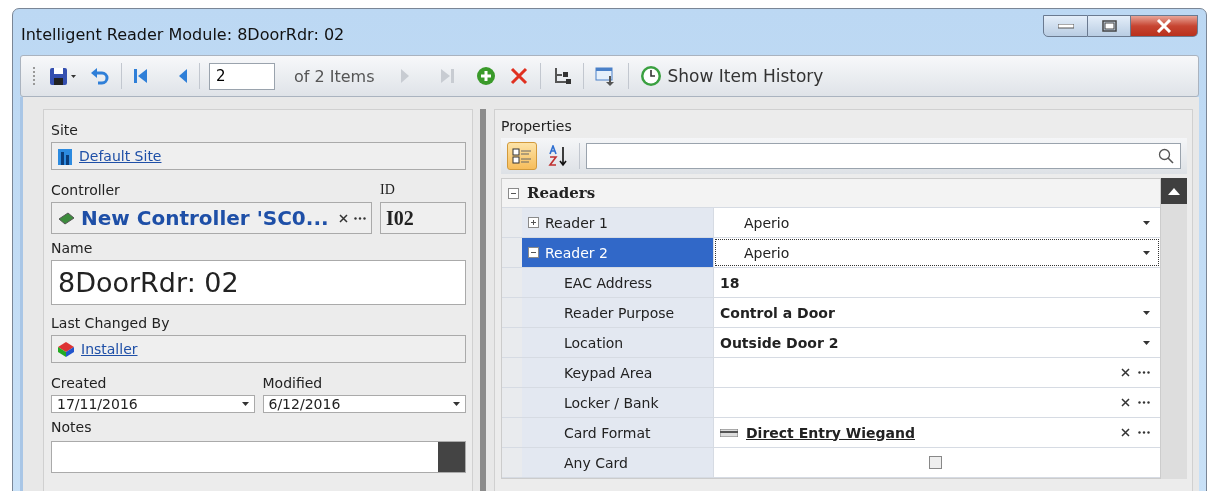 The width and height of the screenshot is (1217, 491). I want to click on search-field, so click(883, 156).